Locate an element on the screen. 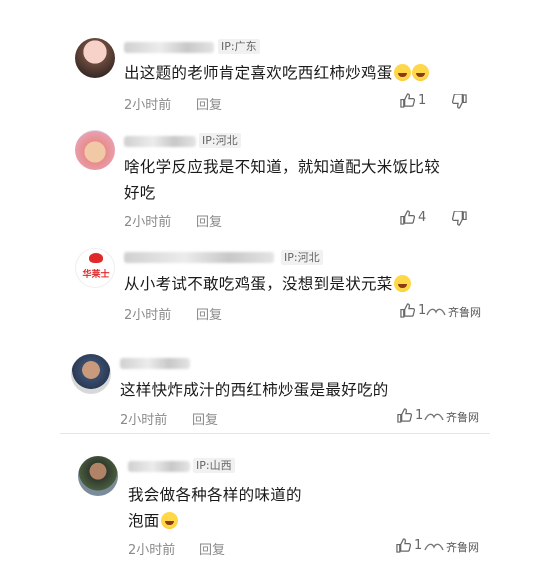  comment-text-content: 出这题的老师肯定喜欢吃西红柿炒鸡蛋 is located at coordinates (258, 73).